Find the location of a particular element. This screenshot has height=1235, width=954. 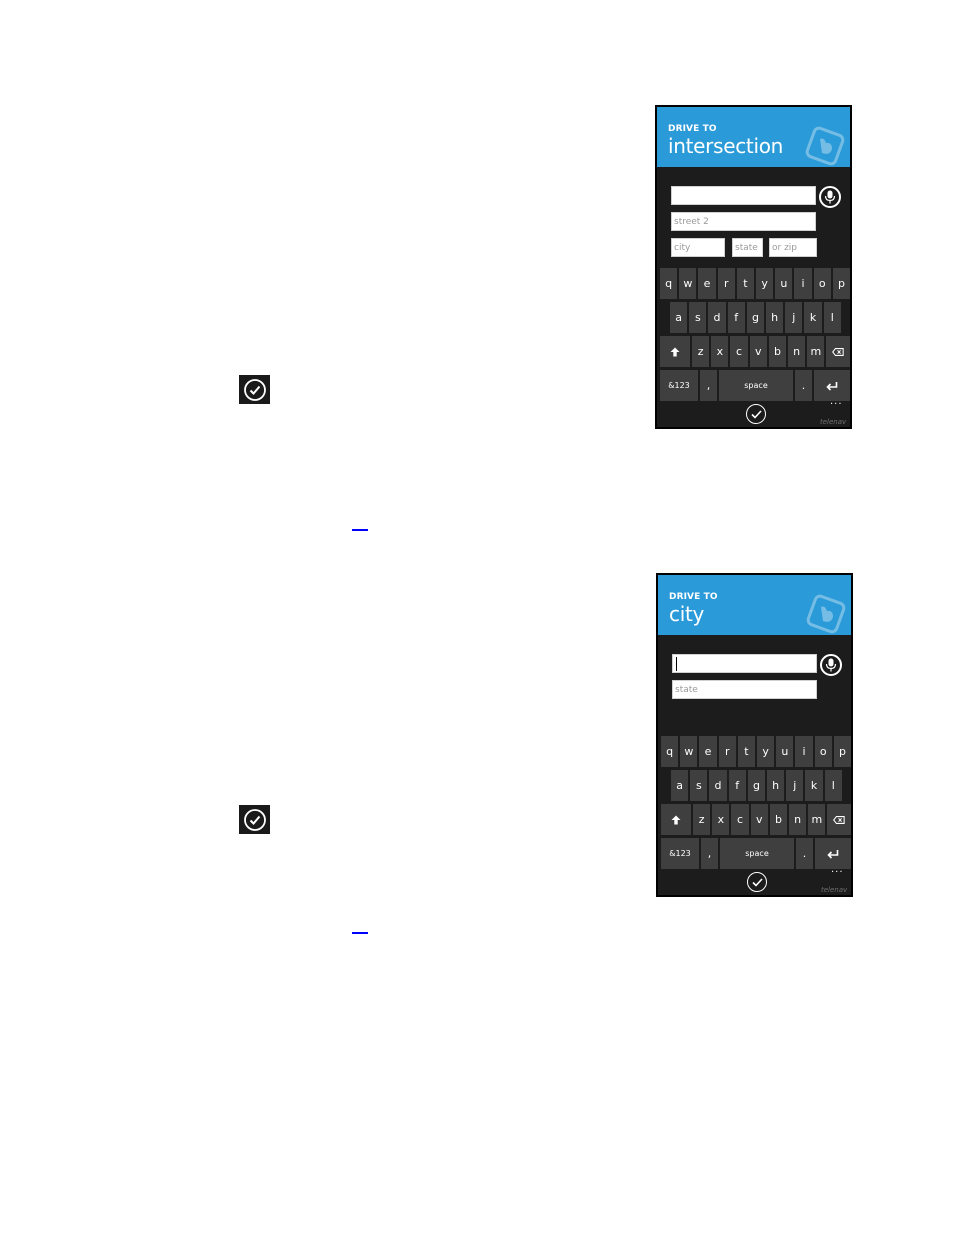

street-2-input is located at coordinates (743, 222).